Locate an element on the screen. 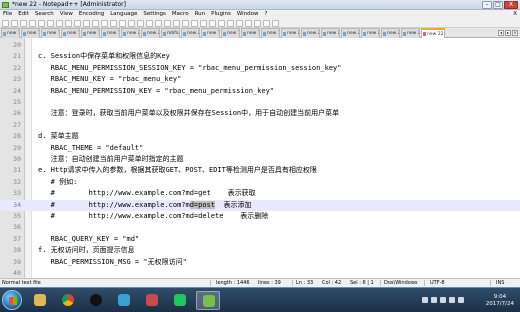 Image resolution: width=520 pixels, height=312 pixels. function-list-icon is located at coordinates (212, 23).